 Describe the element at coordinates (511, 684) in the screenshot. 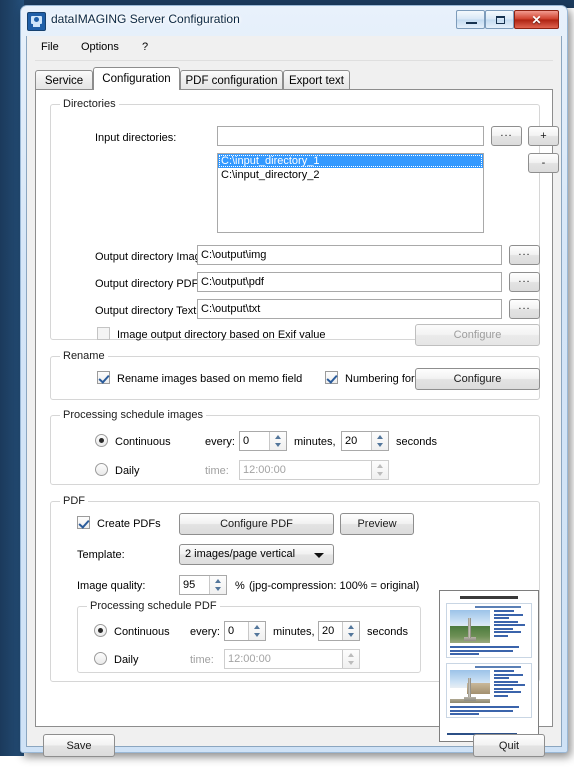

I see `pdf-preview-metadata` at that location.